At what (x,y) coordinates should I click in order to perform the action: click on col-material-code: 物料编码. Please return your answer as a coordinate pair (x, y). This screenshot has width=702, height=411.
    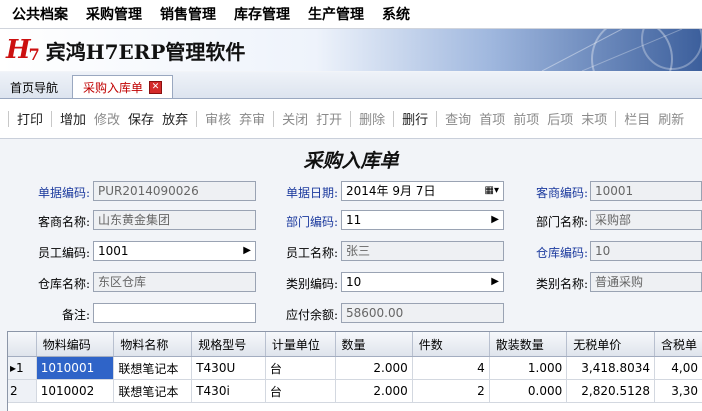
    Looking at the image, I should click on (75, 344).